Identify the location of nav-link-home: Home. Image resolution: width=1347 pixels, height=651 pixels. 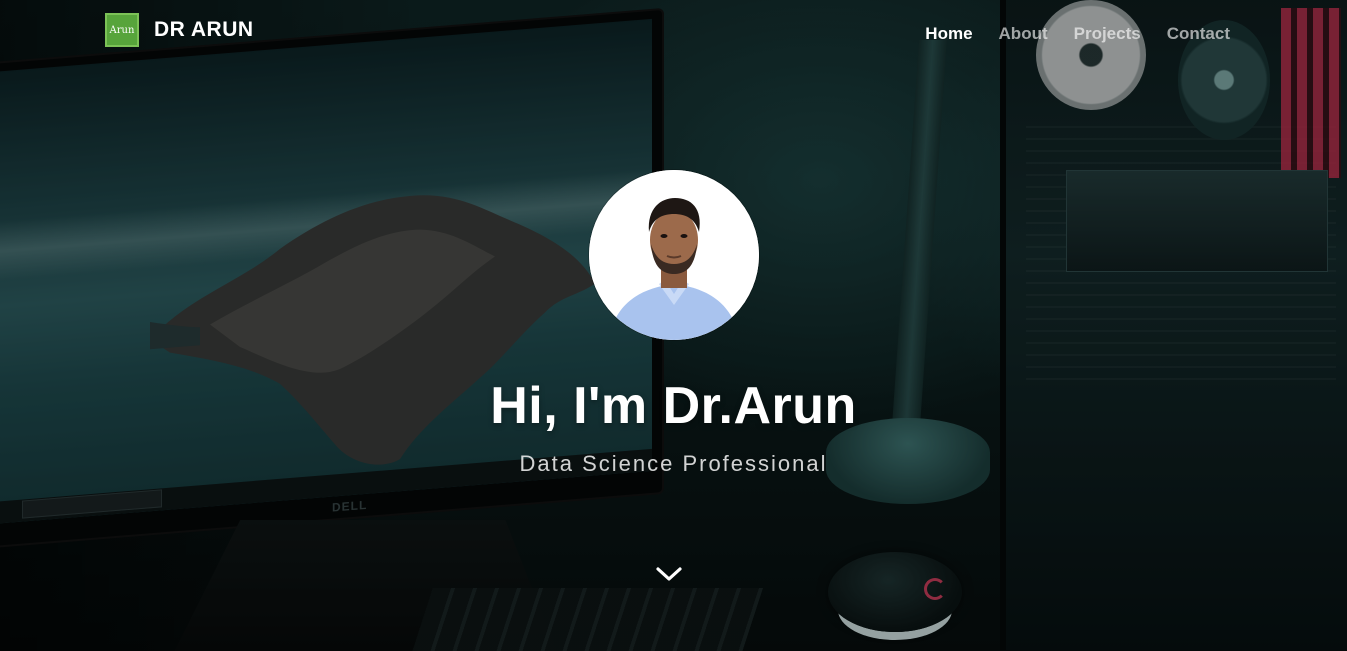
(948, 34).